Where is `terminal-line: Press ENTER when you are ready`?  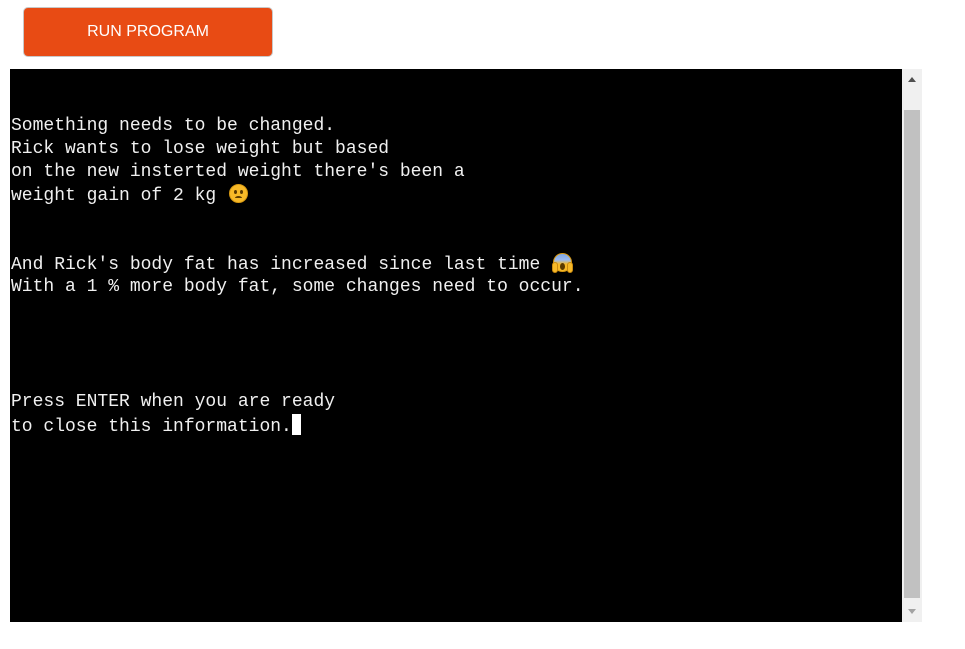 terminal-line: Press ENTER when you are ready is located at coordinates (297, 402).